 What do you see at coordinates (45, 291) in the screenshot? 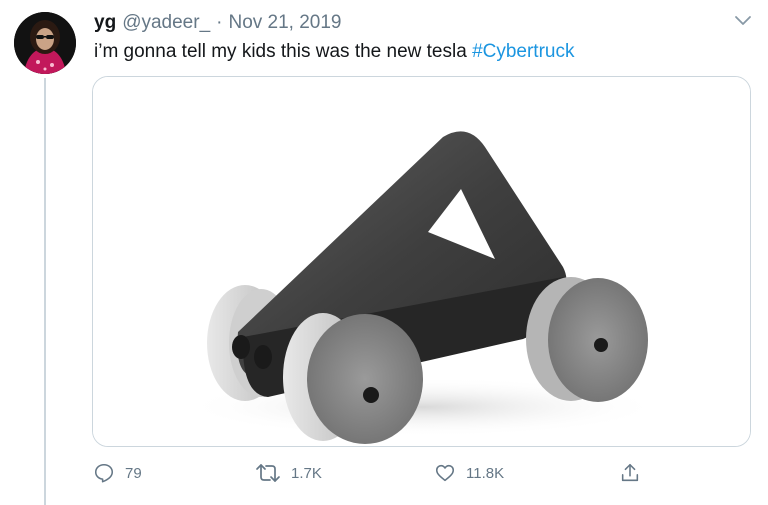
I see `thread-line` at bounding box center [45, 291].